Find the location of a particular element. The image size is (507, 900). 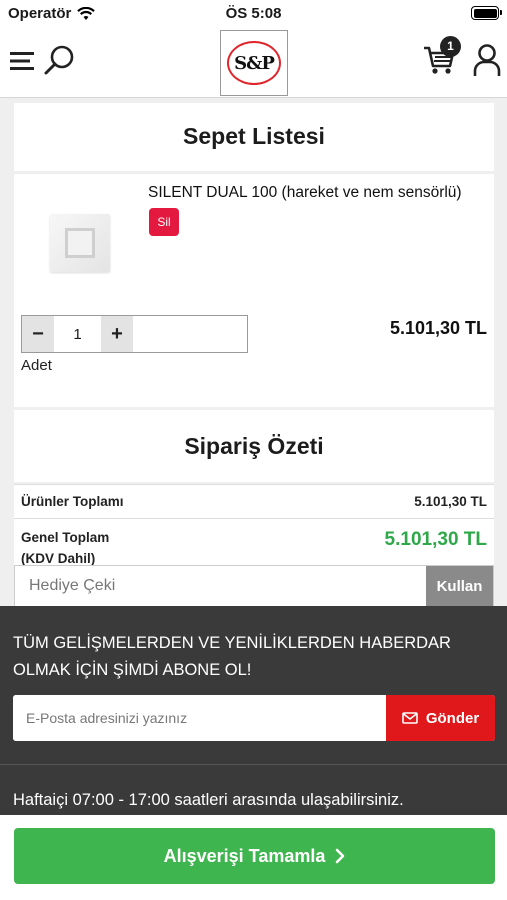

increase-button: + is located at coordinates (117, 334).